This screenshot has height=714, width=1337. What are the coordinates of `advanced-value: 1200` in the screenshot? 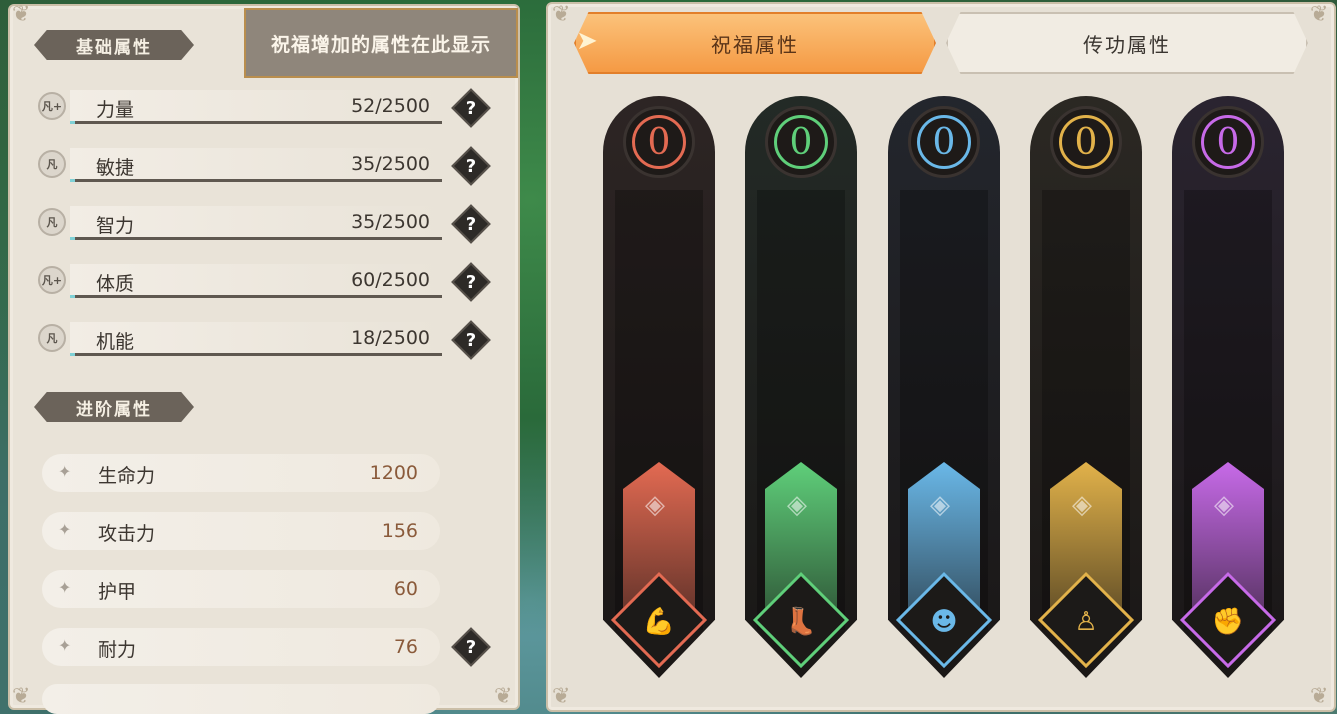 It's located at (393, 473).